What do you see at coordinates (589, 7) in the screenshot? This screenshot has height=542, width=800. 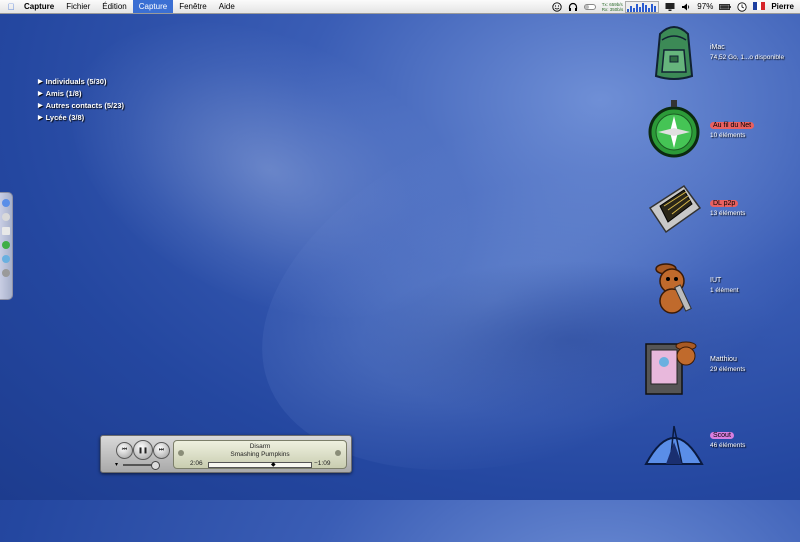 I see `toggle-icon` at bounding box center [589, 7].